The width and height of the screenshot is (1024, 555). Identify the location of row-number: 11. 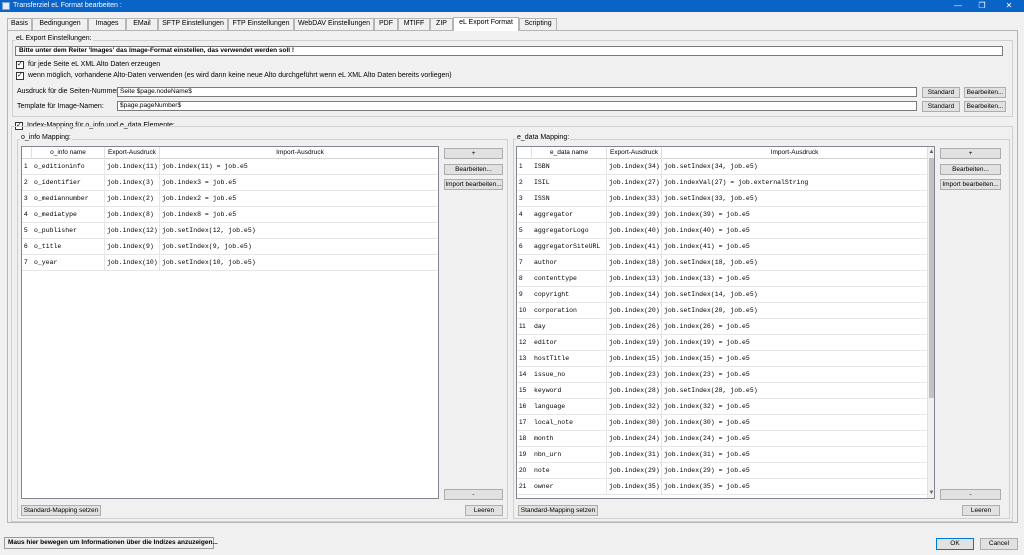
(522, 326).